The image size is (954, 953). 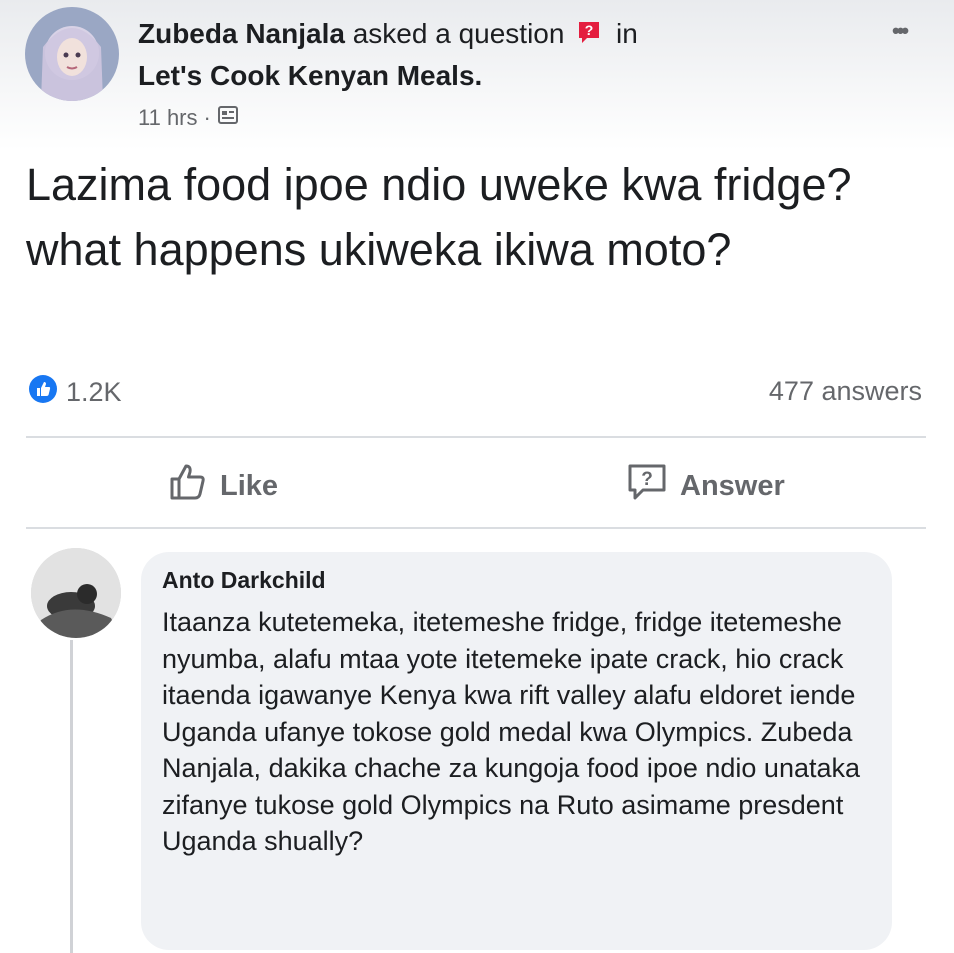 I want to click on commenter-name: Anto Darkchild, so click(x=244, y=580).